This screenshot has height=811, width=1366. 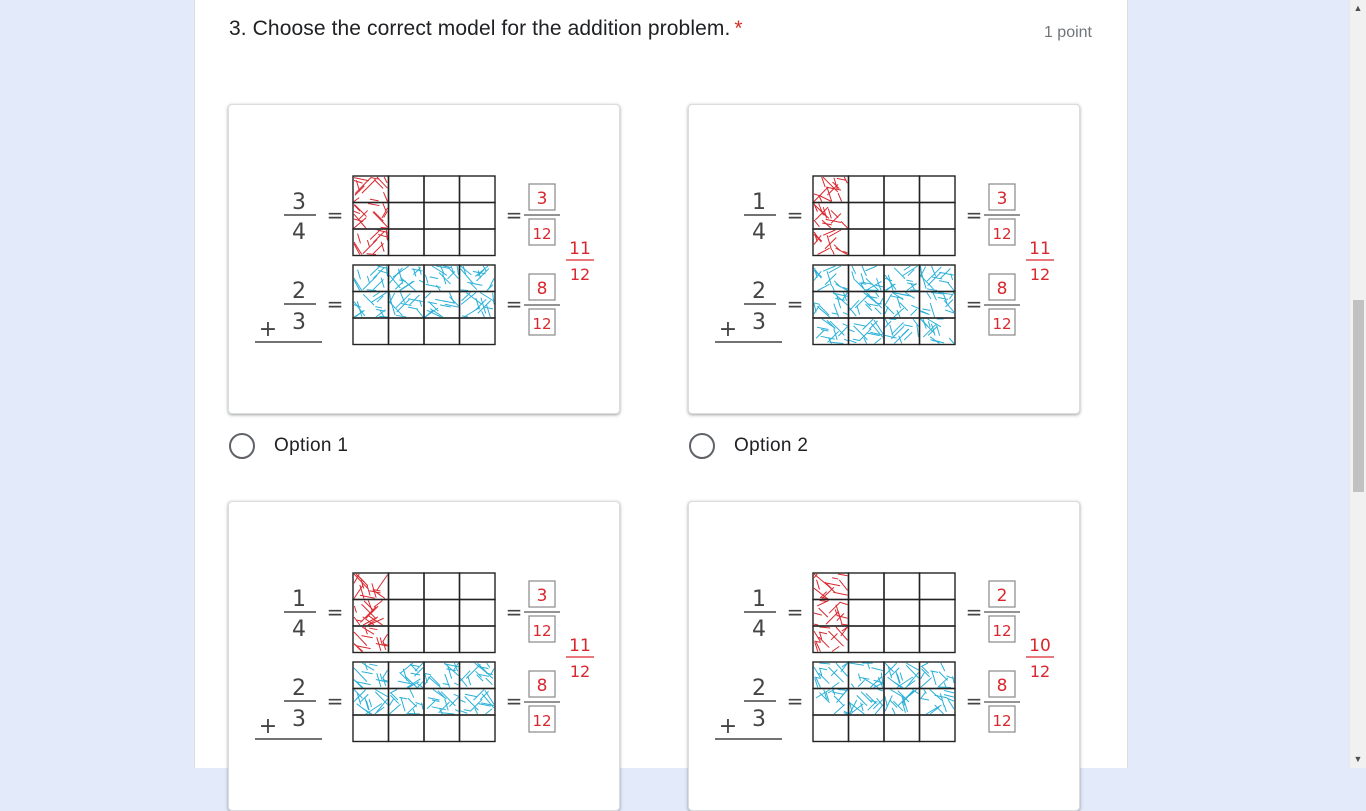 I want to click on option-1-image: 34==31223+==8121112, so click(x=424, y=259).